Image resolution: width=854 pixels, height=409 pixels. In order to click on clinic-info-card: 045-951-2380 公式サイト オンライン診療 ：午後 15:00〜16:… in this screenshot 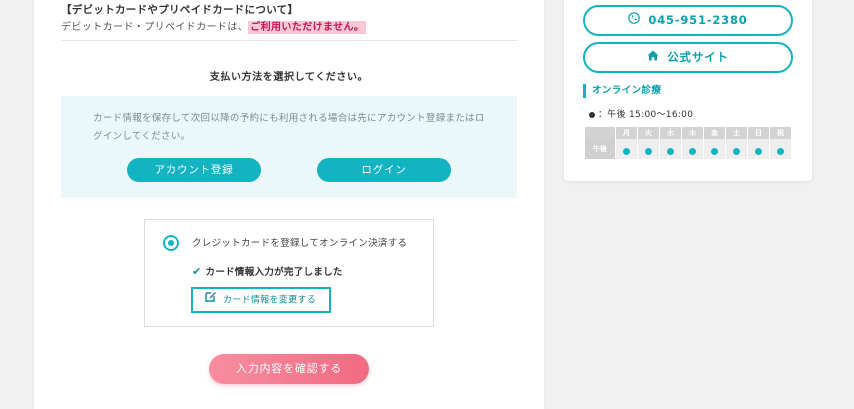, I will do `click(688, 90)`.